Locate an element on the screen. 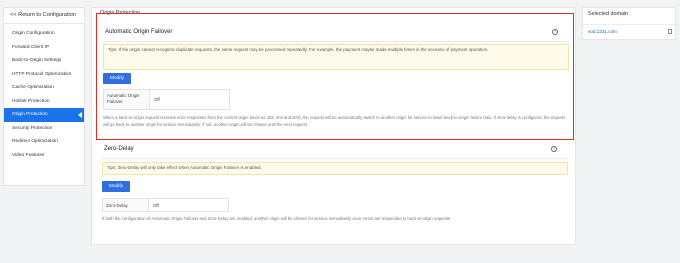 This screenshot has height=263, width=680. selected-domain-title: Selected domain is located at coordinates (608, 14).